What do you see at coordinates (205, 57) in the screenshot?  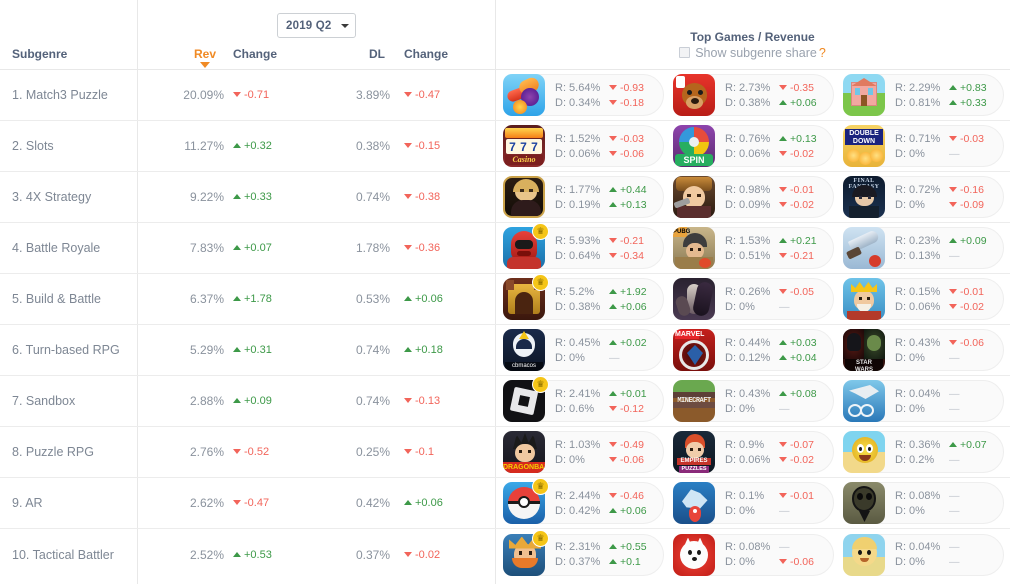 I see `column-header-rev: Rev` at bounding box center [205, 57].